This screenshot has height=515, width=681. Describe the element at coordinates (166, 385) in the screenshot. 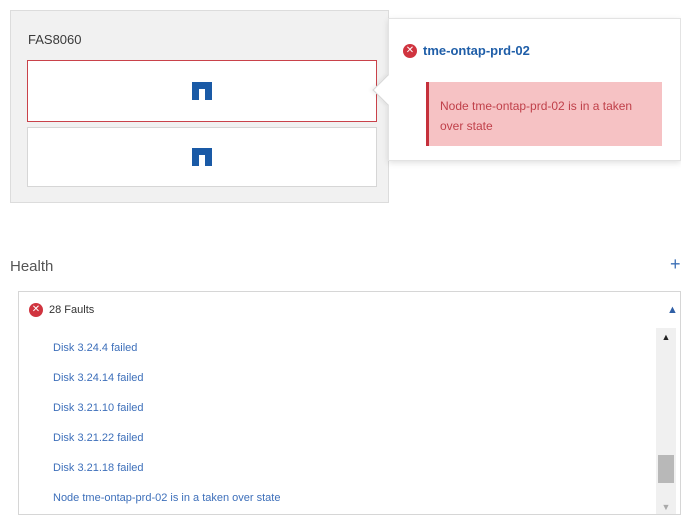

I see `list-item: Disk 3.24.14 failed` at that location.